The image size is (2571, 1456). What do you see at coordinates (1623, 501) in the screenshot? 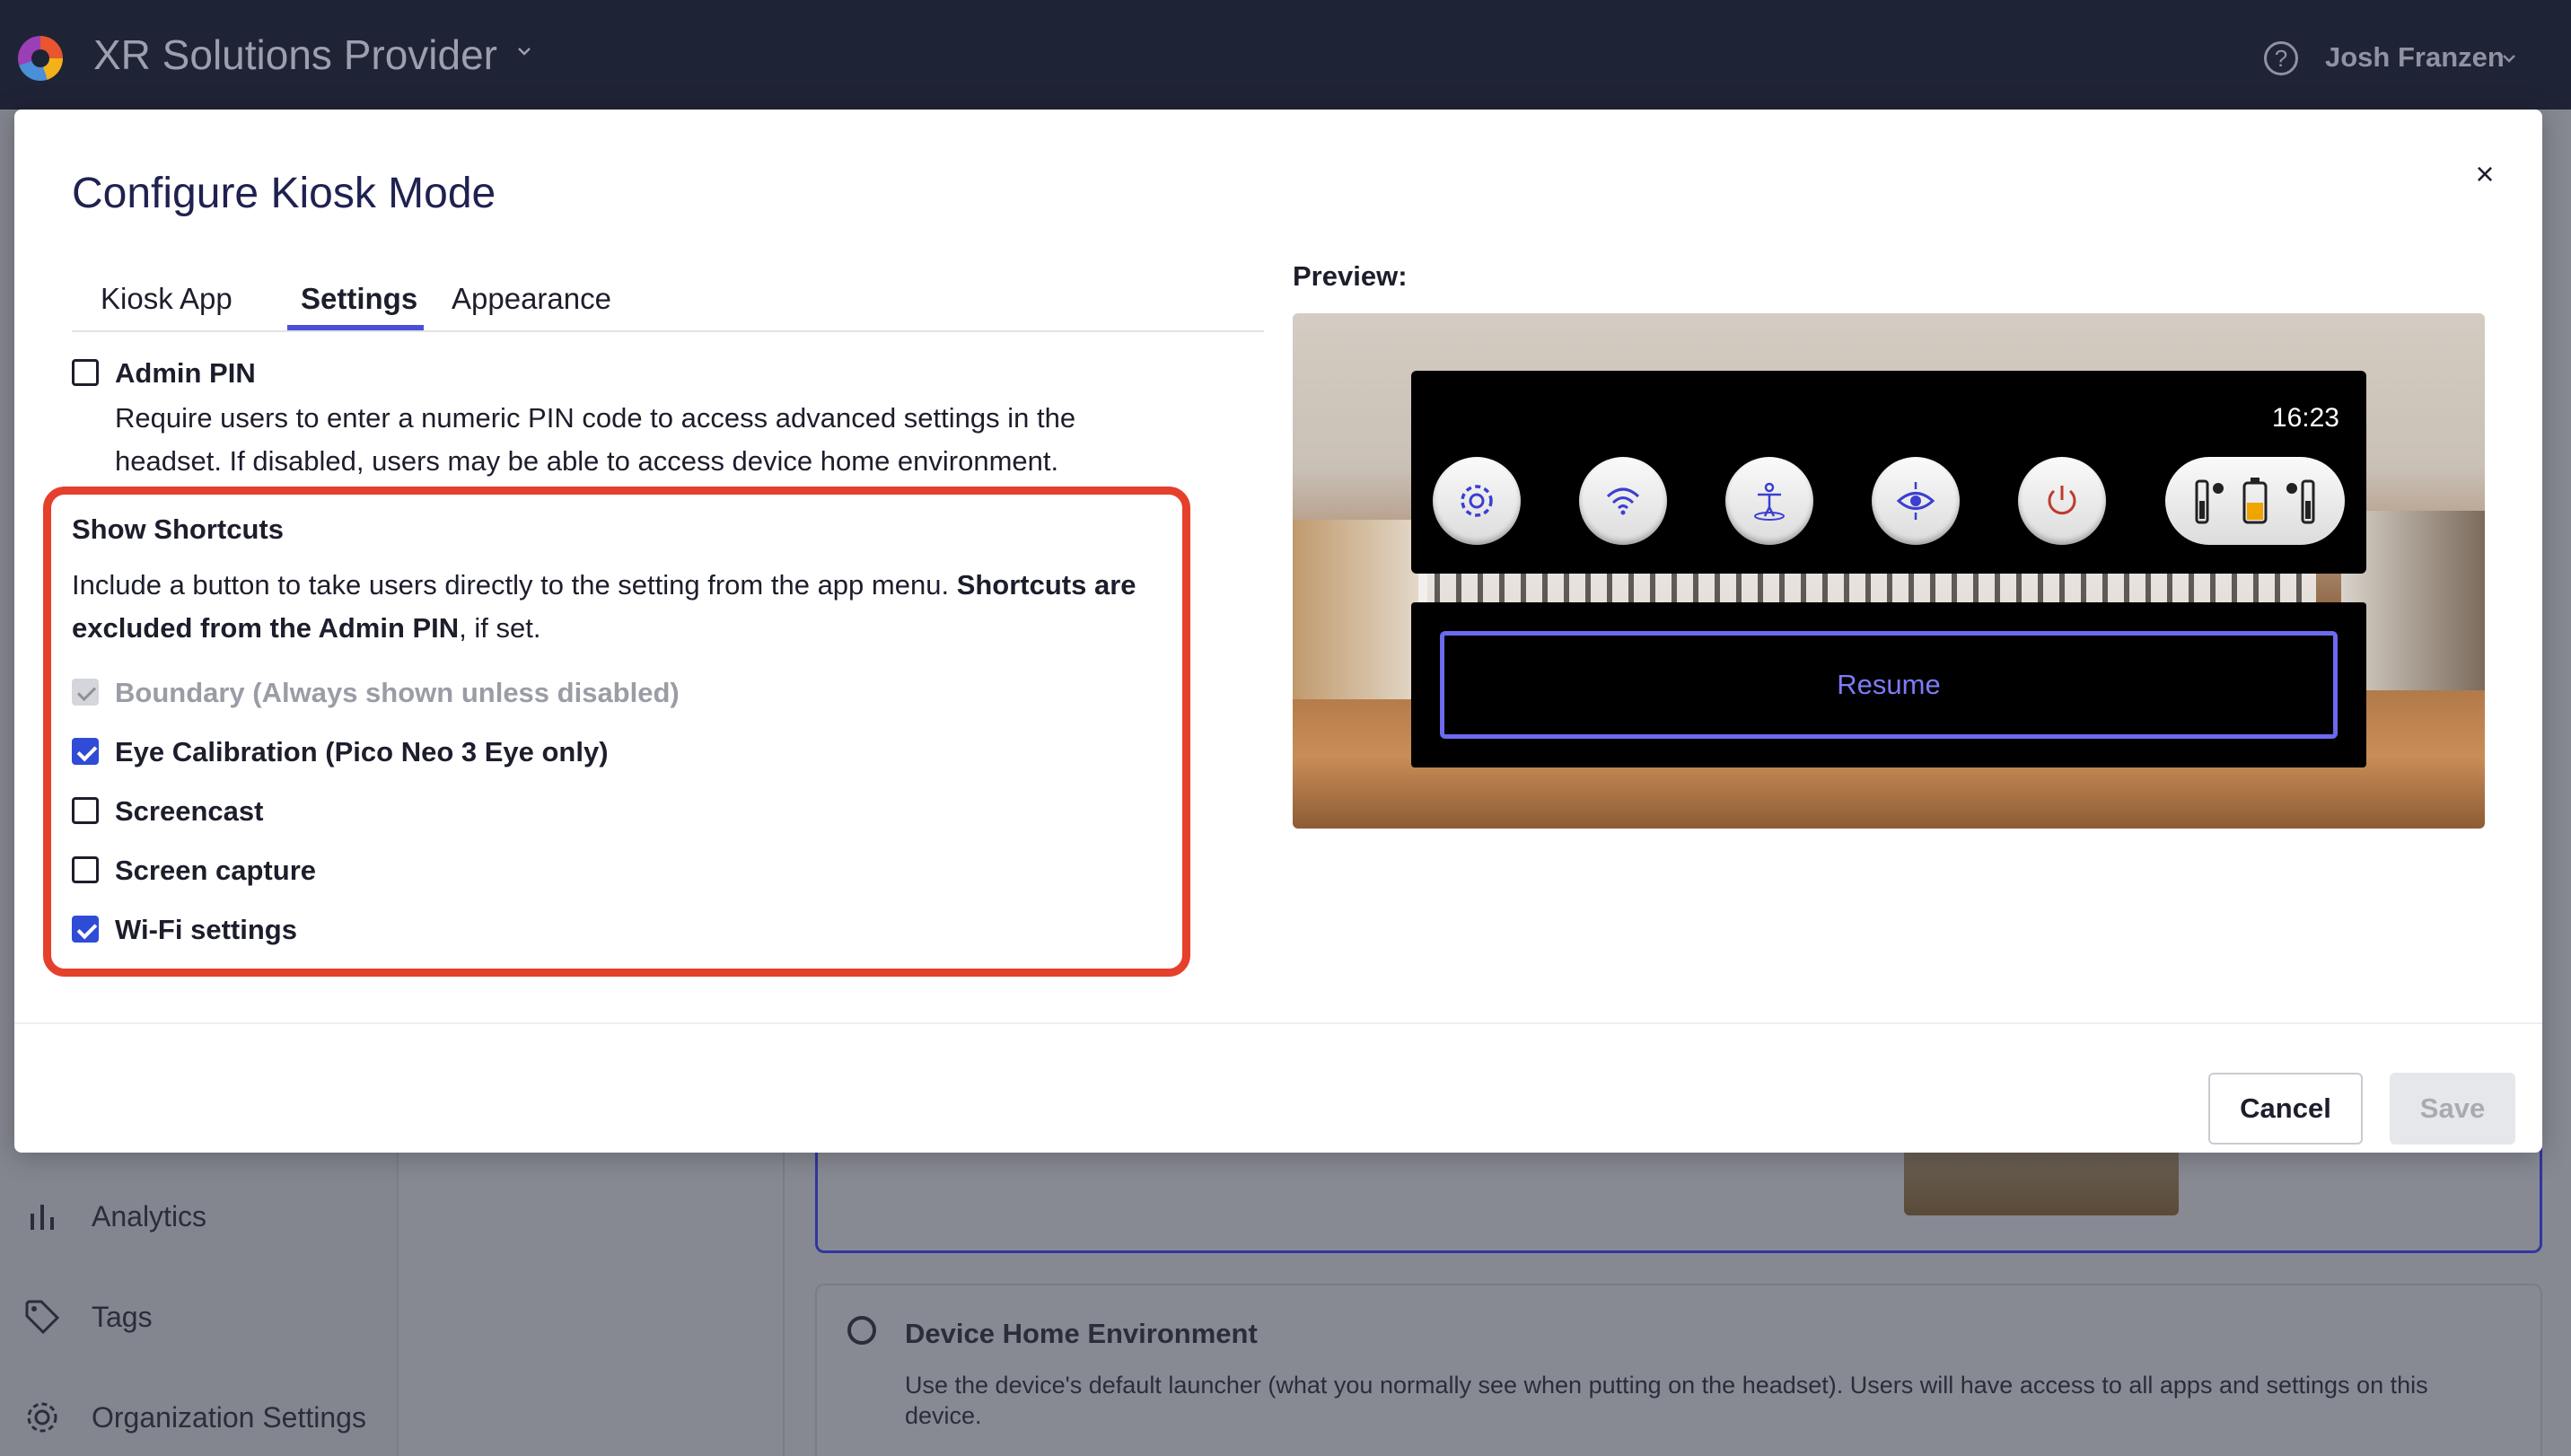
I see `wifi-icon` at bounding box center [1623, 501].